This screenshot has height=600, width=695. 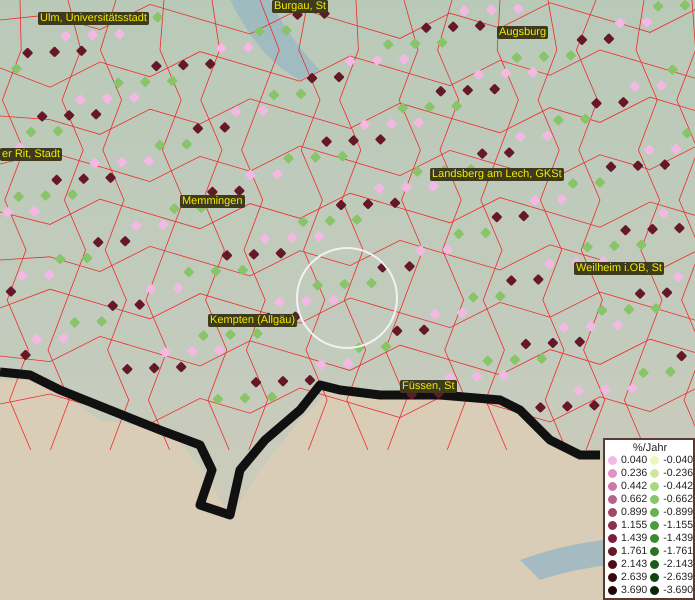 What do you see at coordinates (678, 551) in the screenshot?
I see `legend-value: -1.761` at bounding box center [678, 551].